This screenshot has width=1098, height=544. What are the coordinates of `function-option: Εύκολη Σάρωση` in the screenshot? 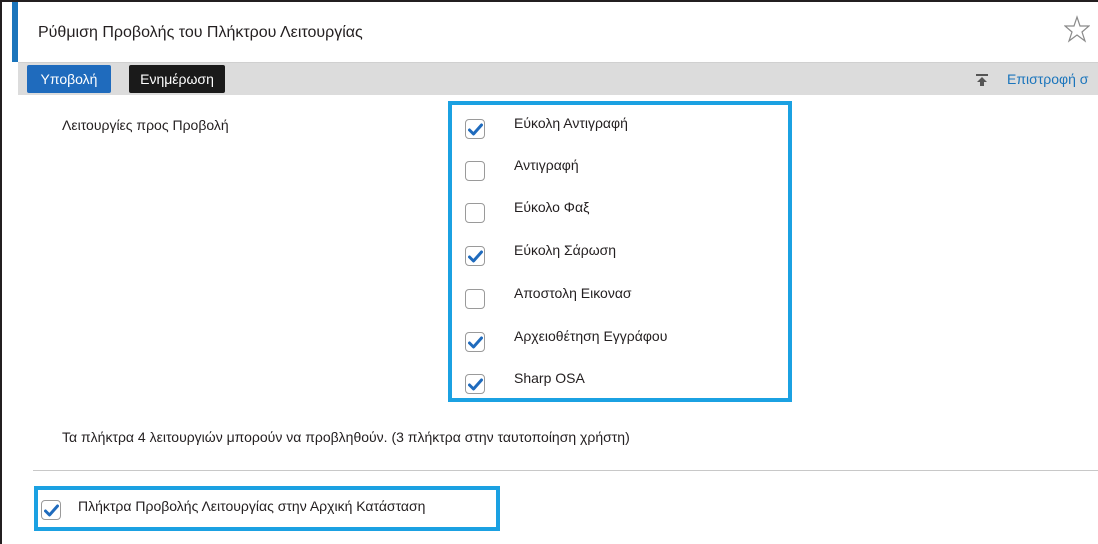 It's located at (620, 258).